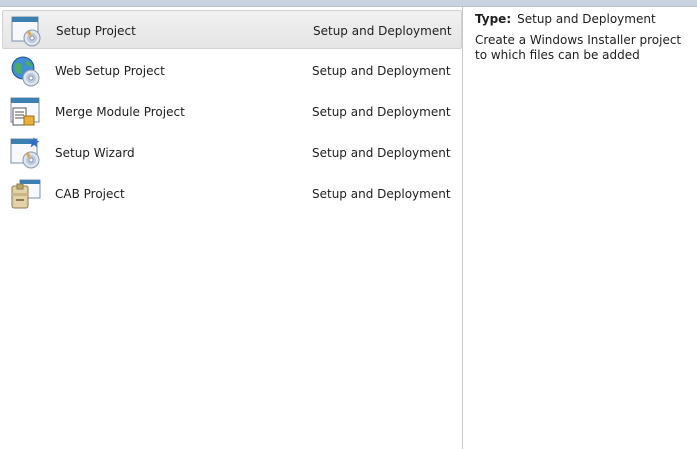 The height and width of the screenshot is (449, 697). I want to click on template-item-web-setup-project: Web Setup Project Setup and Deployment, so click(232, 70).